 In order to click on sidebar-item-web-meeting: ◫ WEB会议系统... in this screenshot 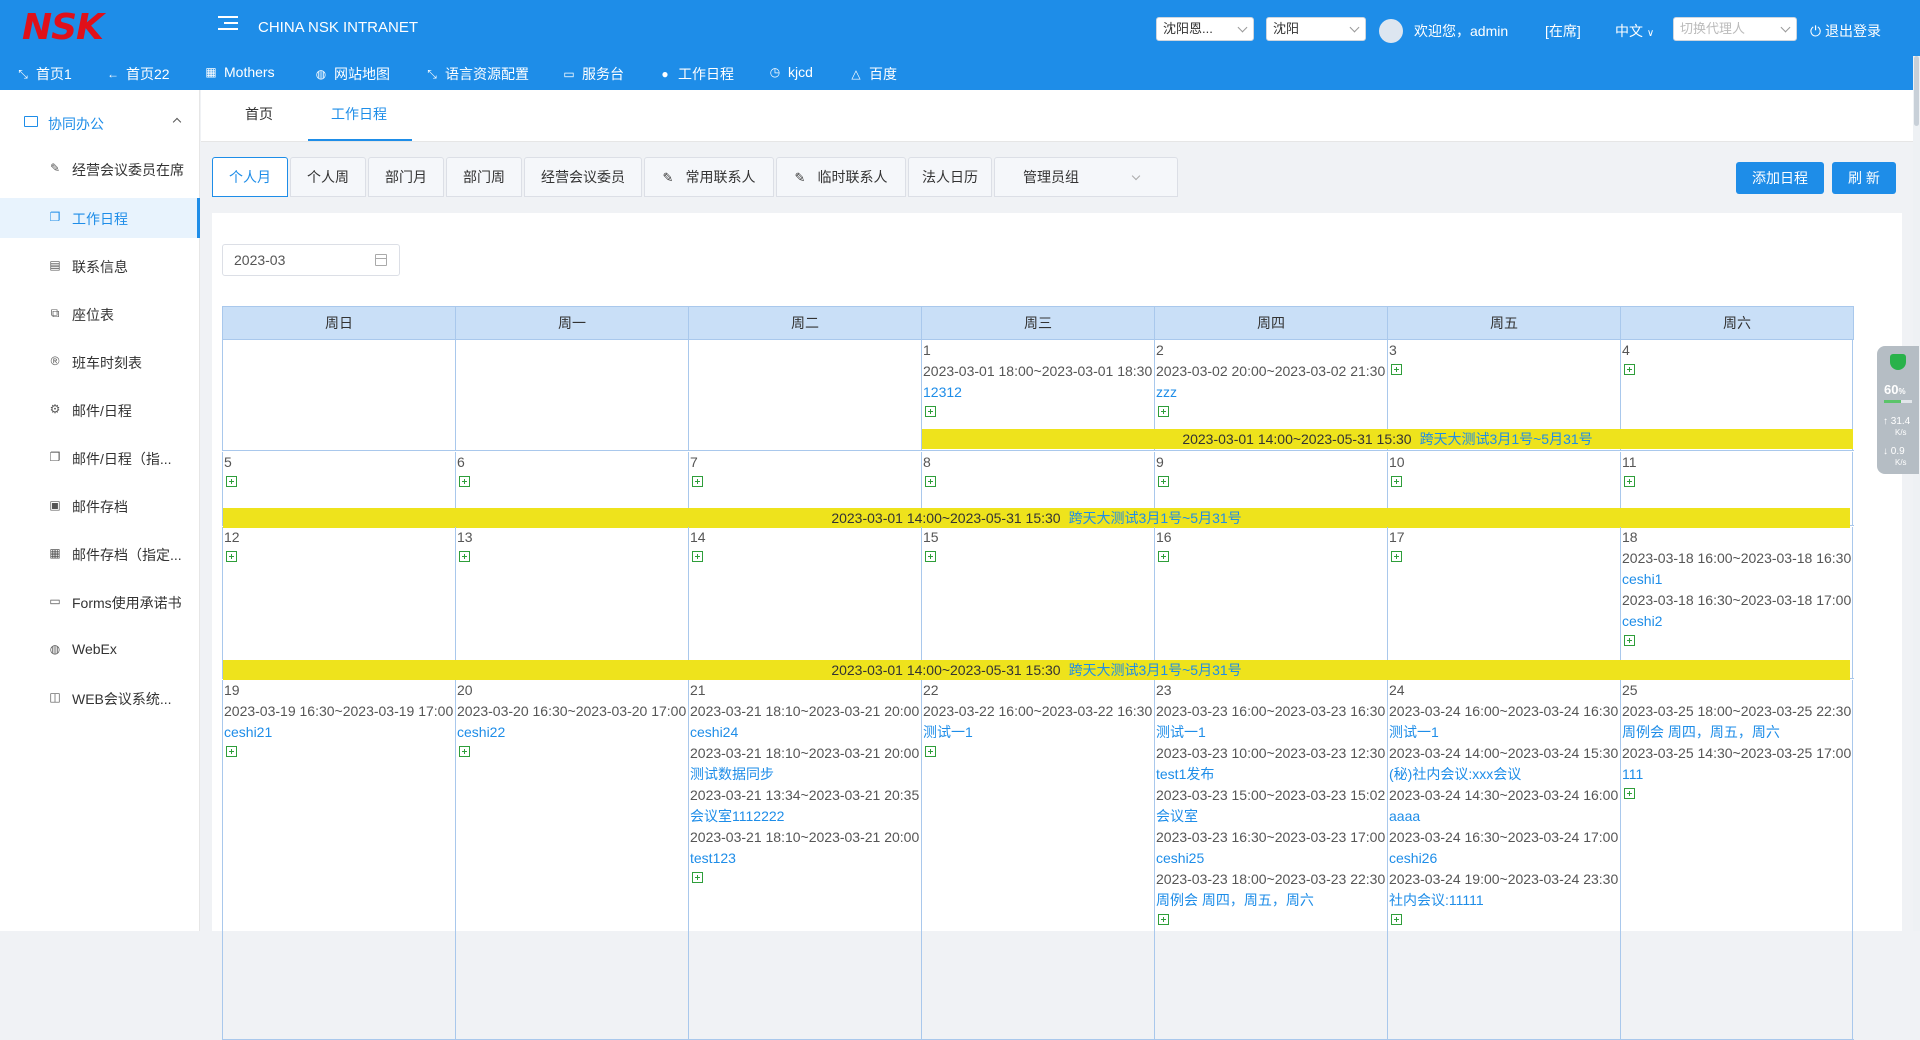, I will do `click(100, 698)`.